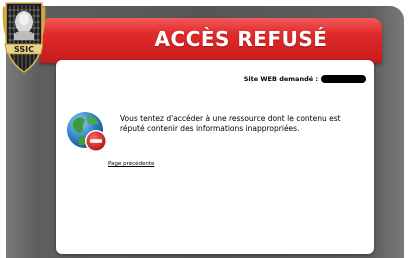 This screenshot has height=258, width=410. What do you see at coordinates (24, 37) in the screenshot?
I see `ssic-emblem-icon: SSIC` at bounding box center [24, 37].